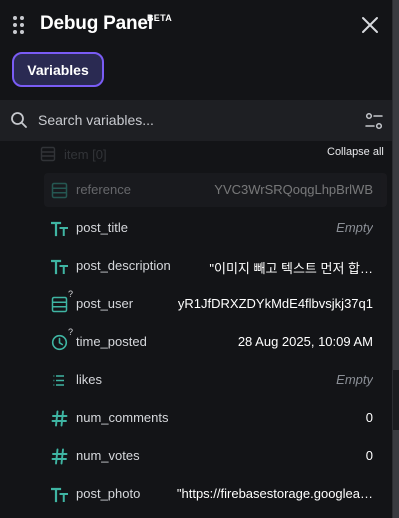  I want to click on variable-row-num-comments: num_comments 0, so click(196, 418).